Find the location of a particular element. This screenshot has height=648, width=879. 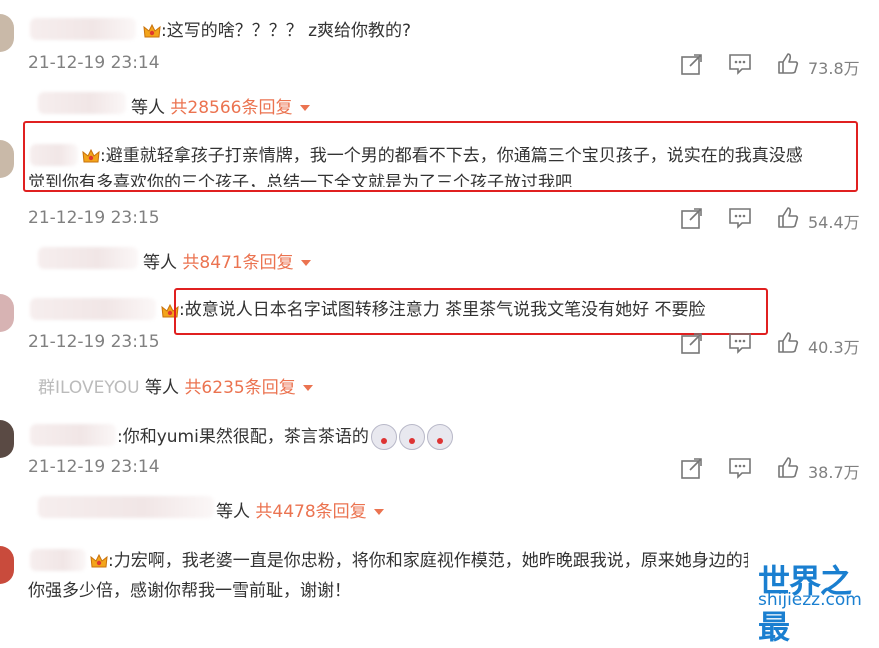

comment-text-line-2: 你强多少倍，感谢你帮我一雪前耻，谢谢！ is located at coordinates (189, 591).